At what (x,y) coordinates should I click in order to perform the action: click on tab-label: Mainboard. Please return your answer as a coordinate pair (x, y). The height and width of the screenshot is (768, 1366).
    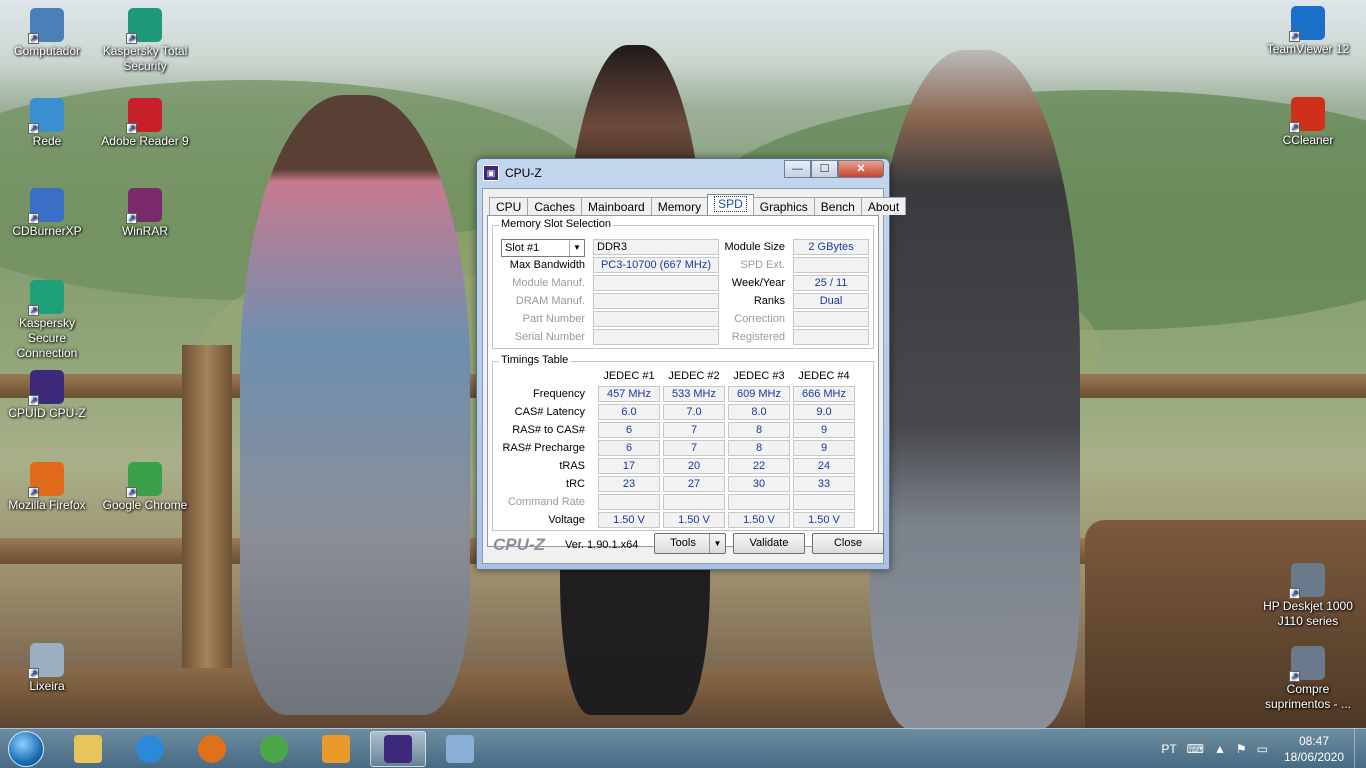
    Looking at the image, I should click on (616, 207).